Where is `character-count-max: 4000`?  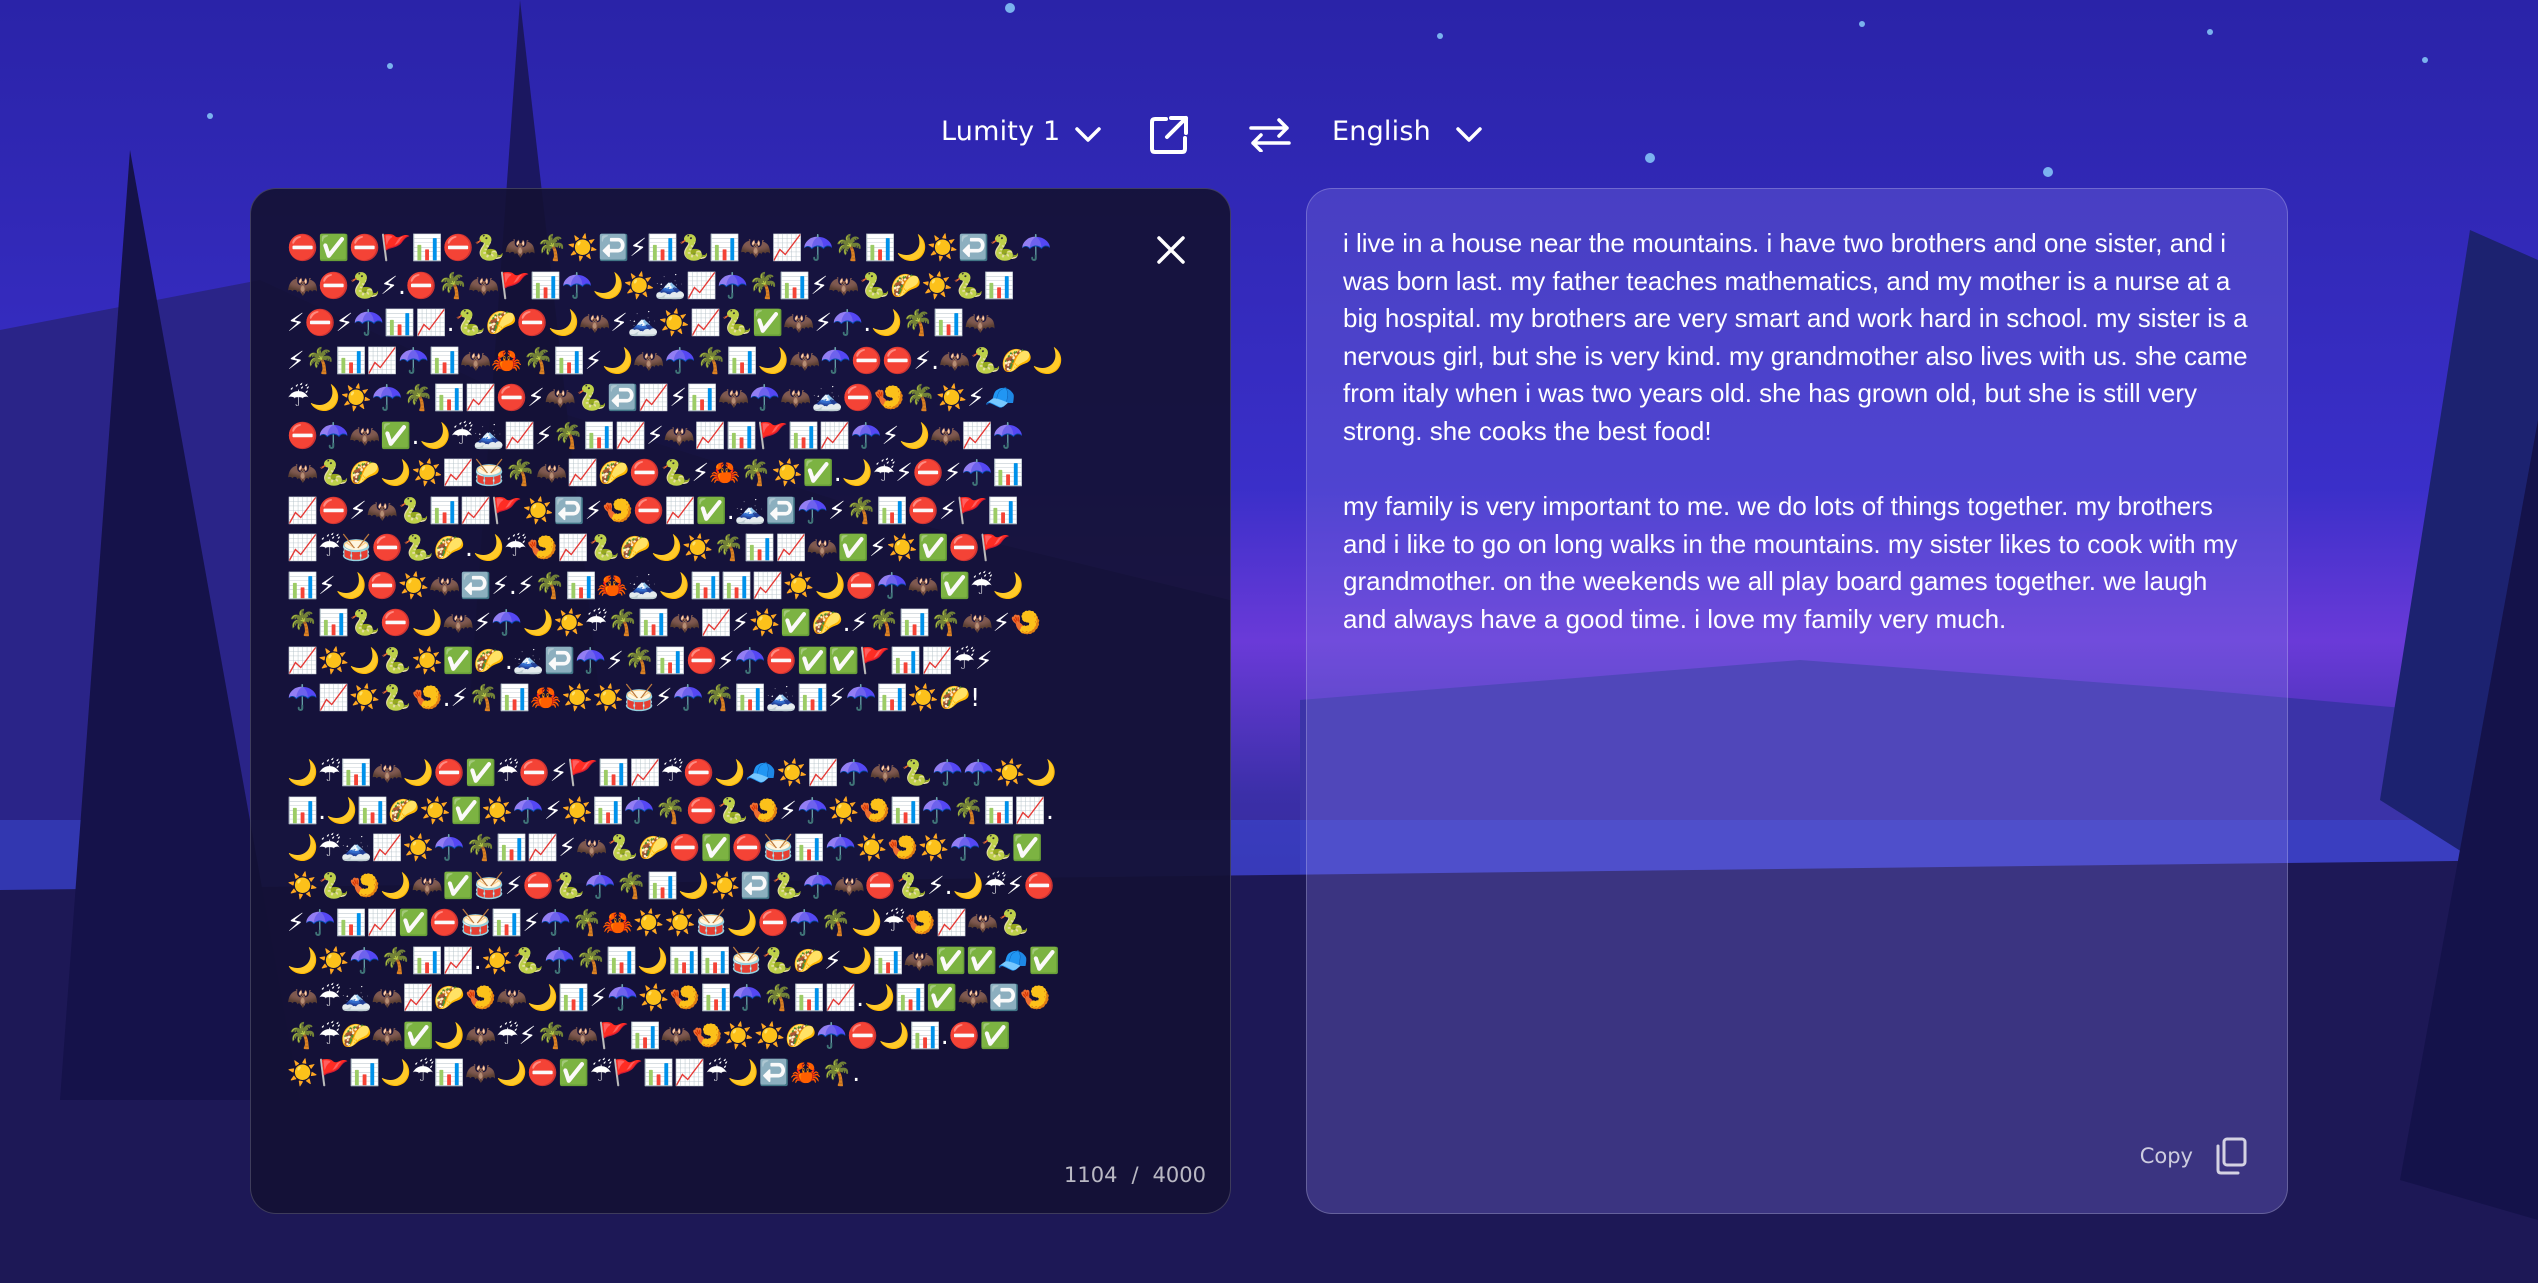
character-count-max: 4000 is located at coordinates (1179, 1175).